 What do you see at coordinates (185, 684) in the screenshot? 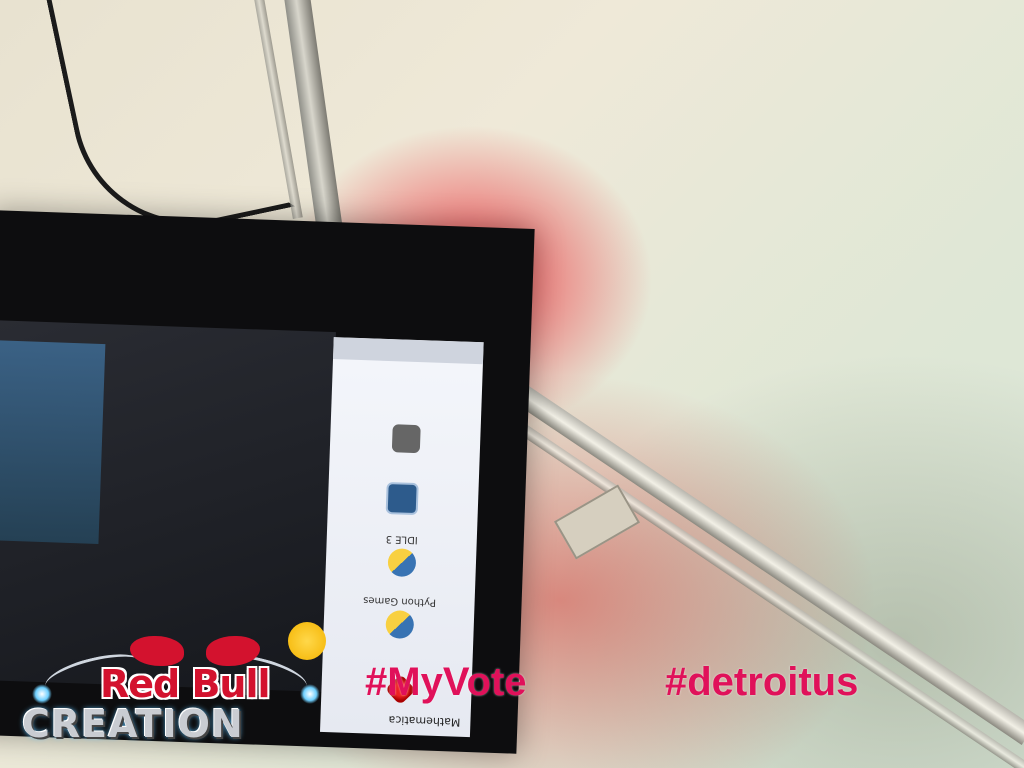
I see `logo-brand-text: Red Bull` at bounding box center [185, 684].